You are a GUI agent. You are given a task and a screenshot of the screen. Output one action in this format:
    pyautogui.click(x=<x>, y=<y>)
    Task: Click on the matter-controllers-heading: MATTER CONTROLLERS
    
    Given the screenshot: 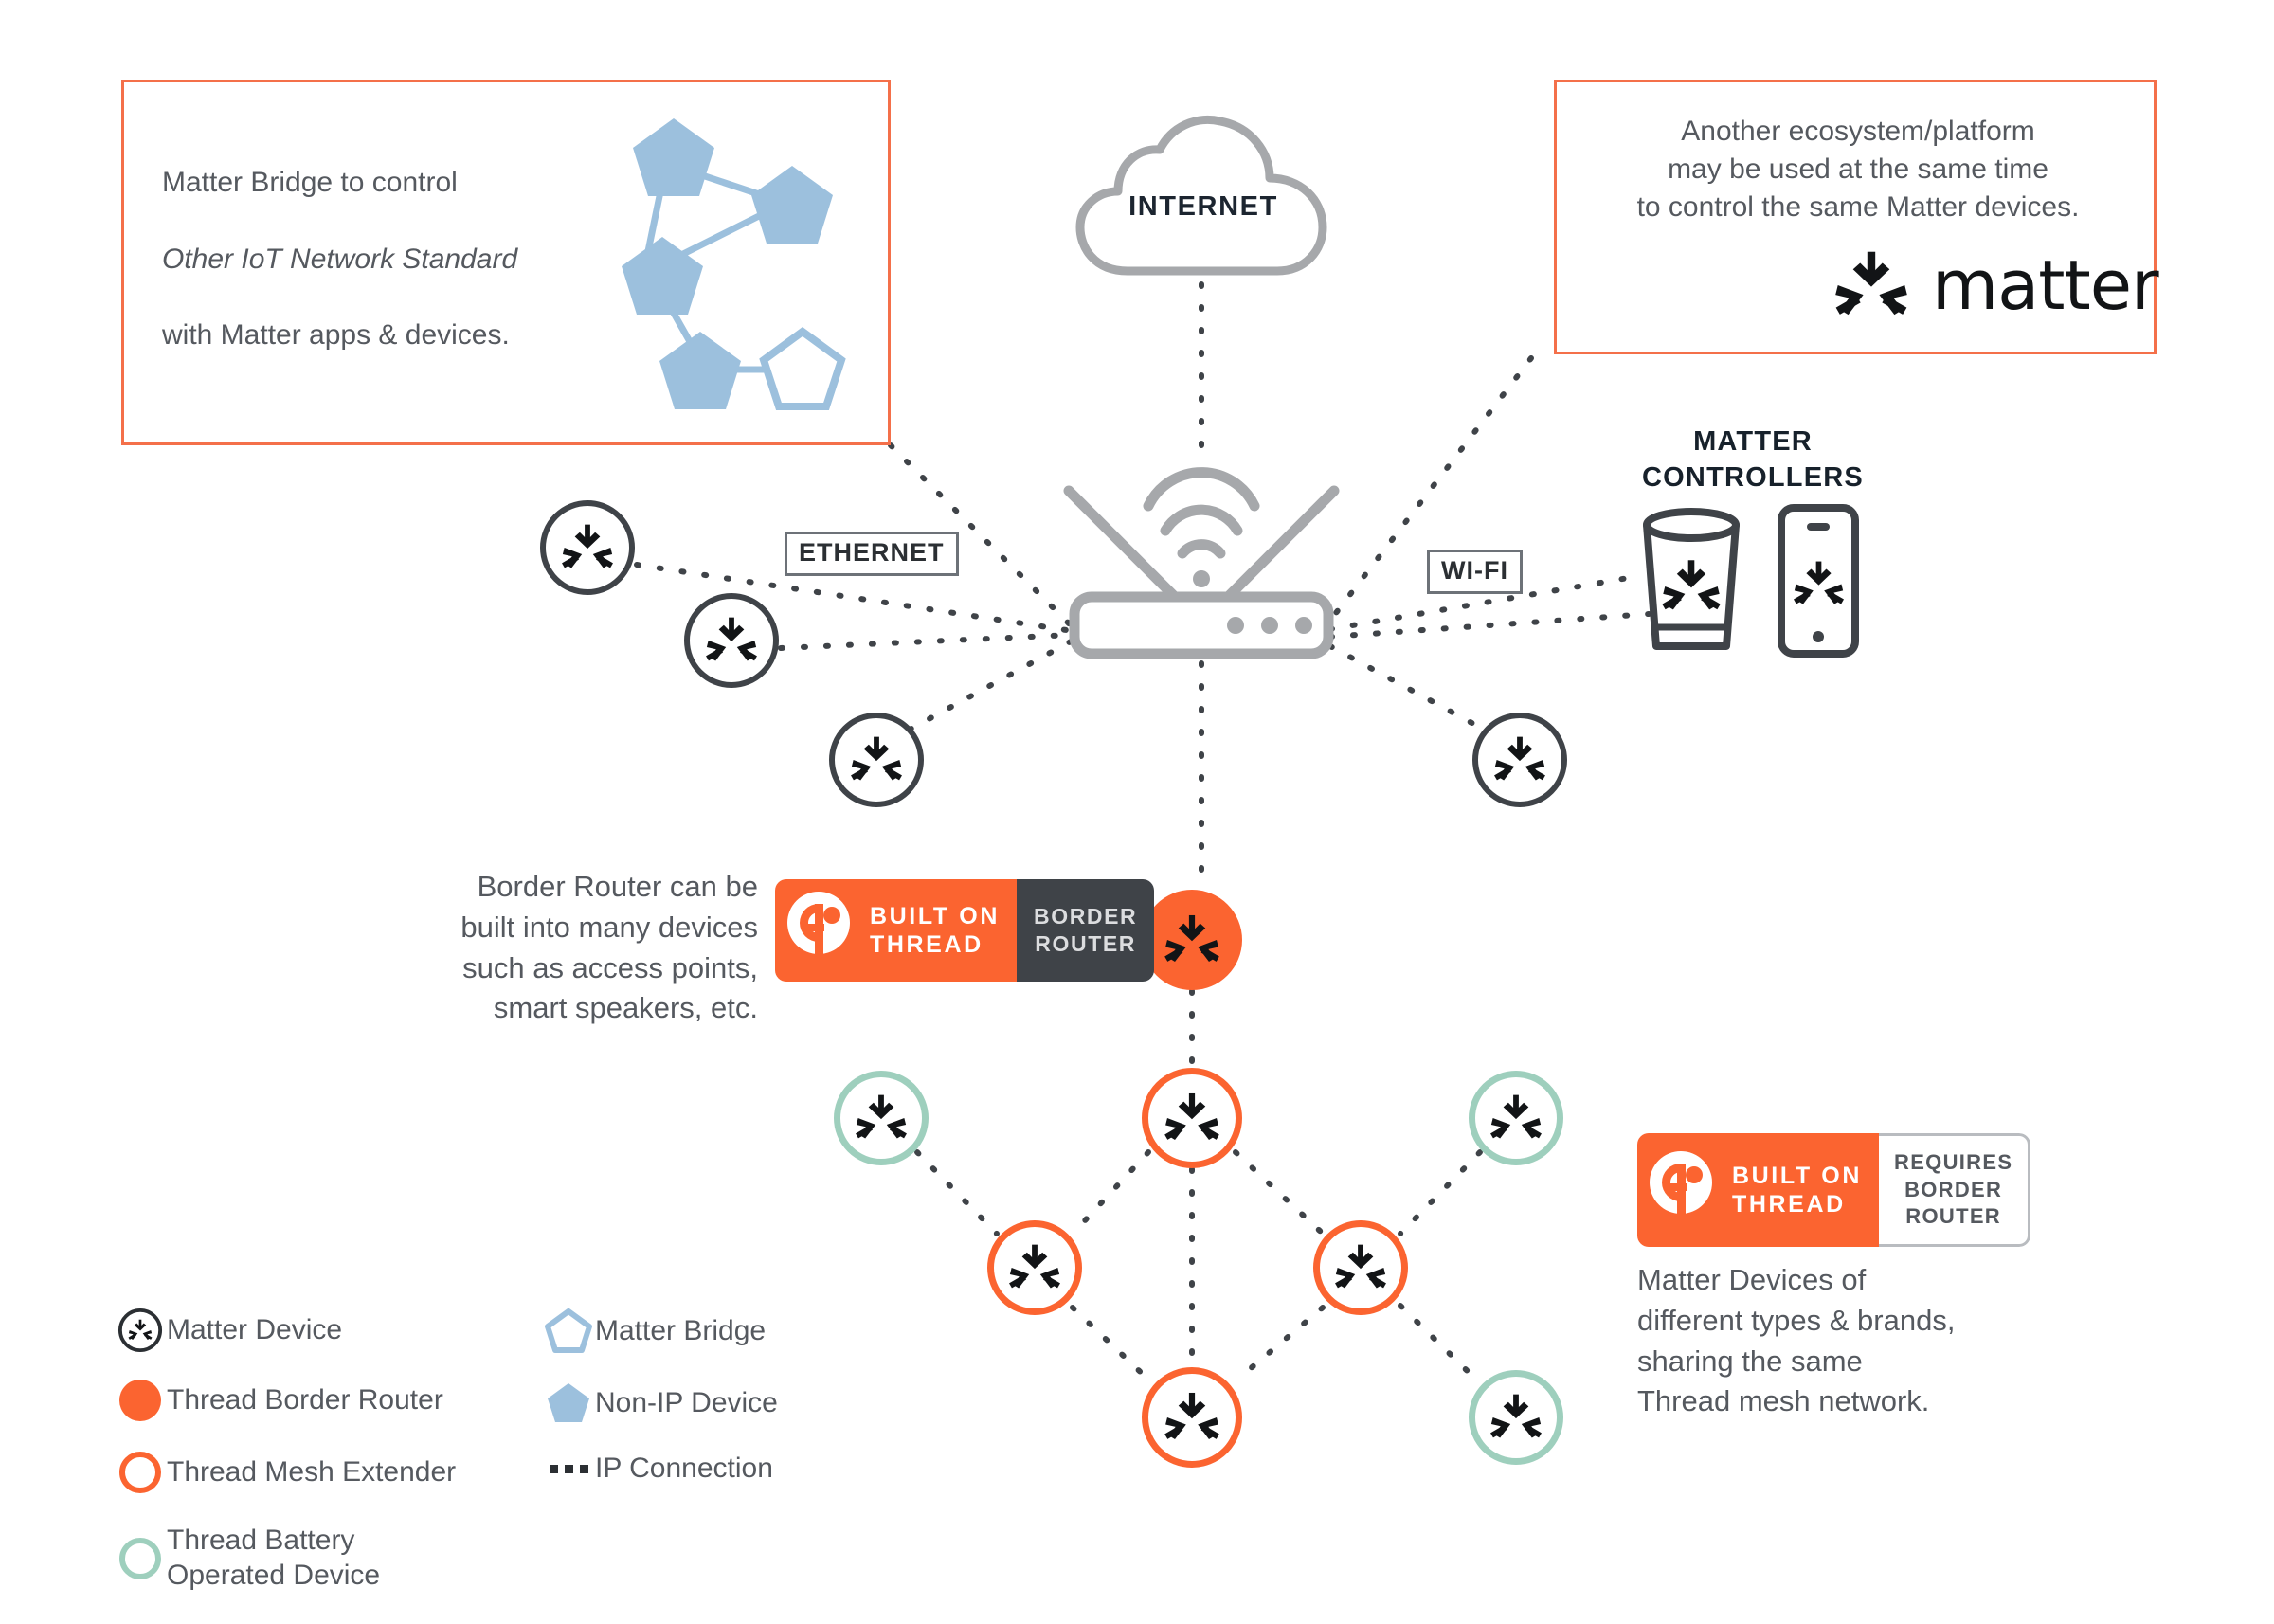 What is the action you would take?
    pyautogui.click(x=1753, y=459)
    